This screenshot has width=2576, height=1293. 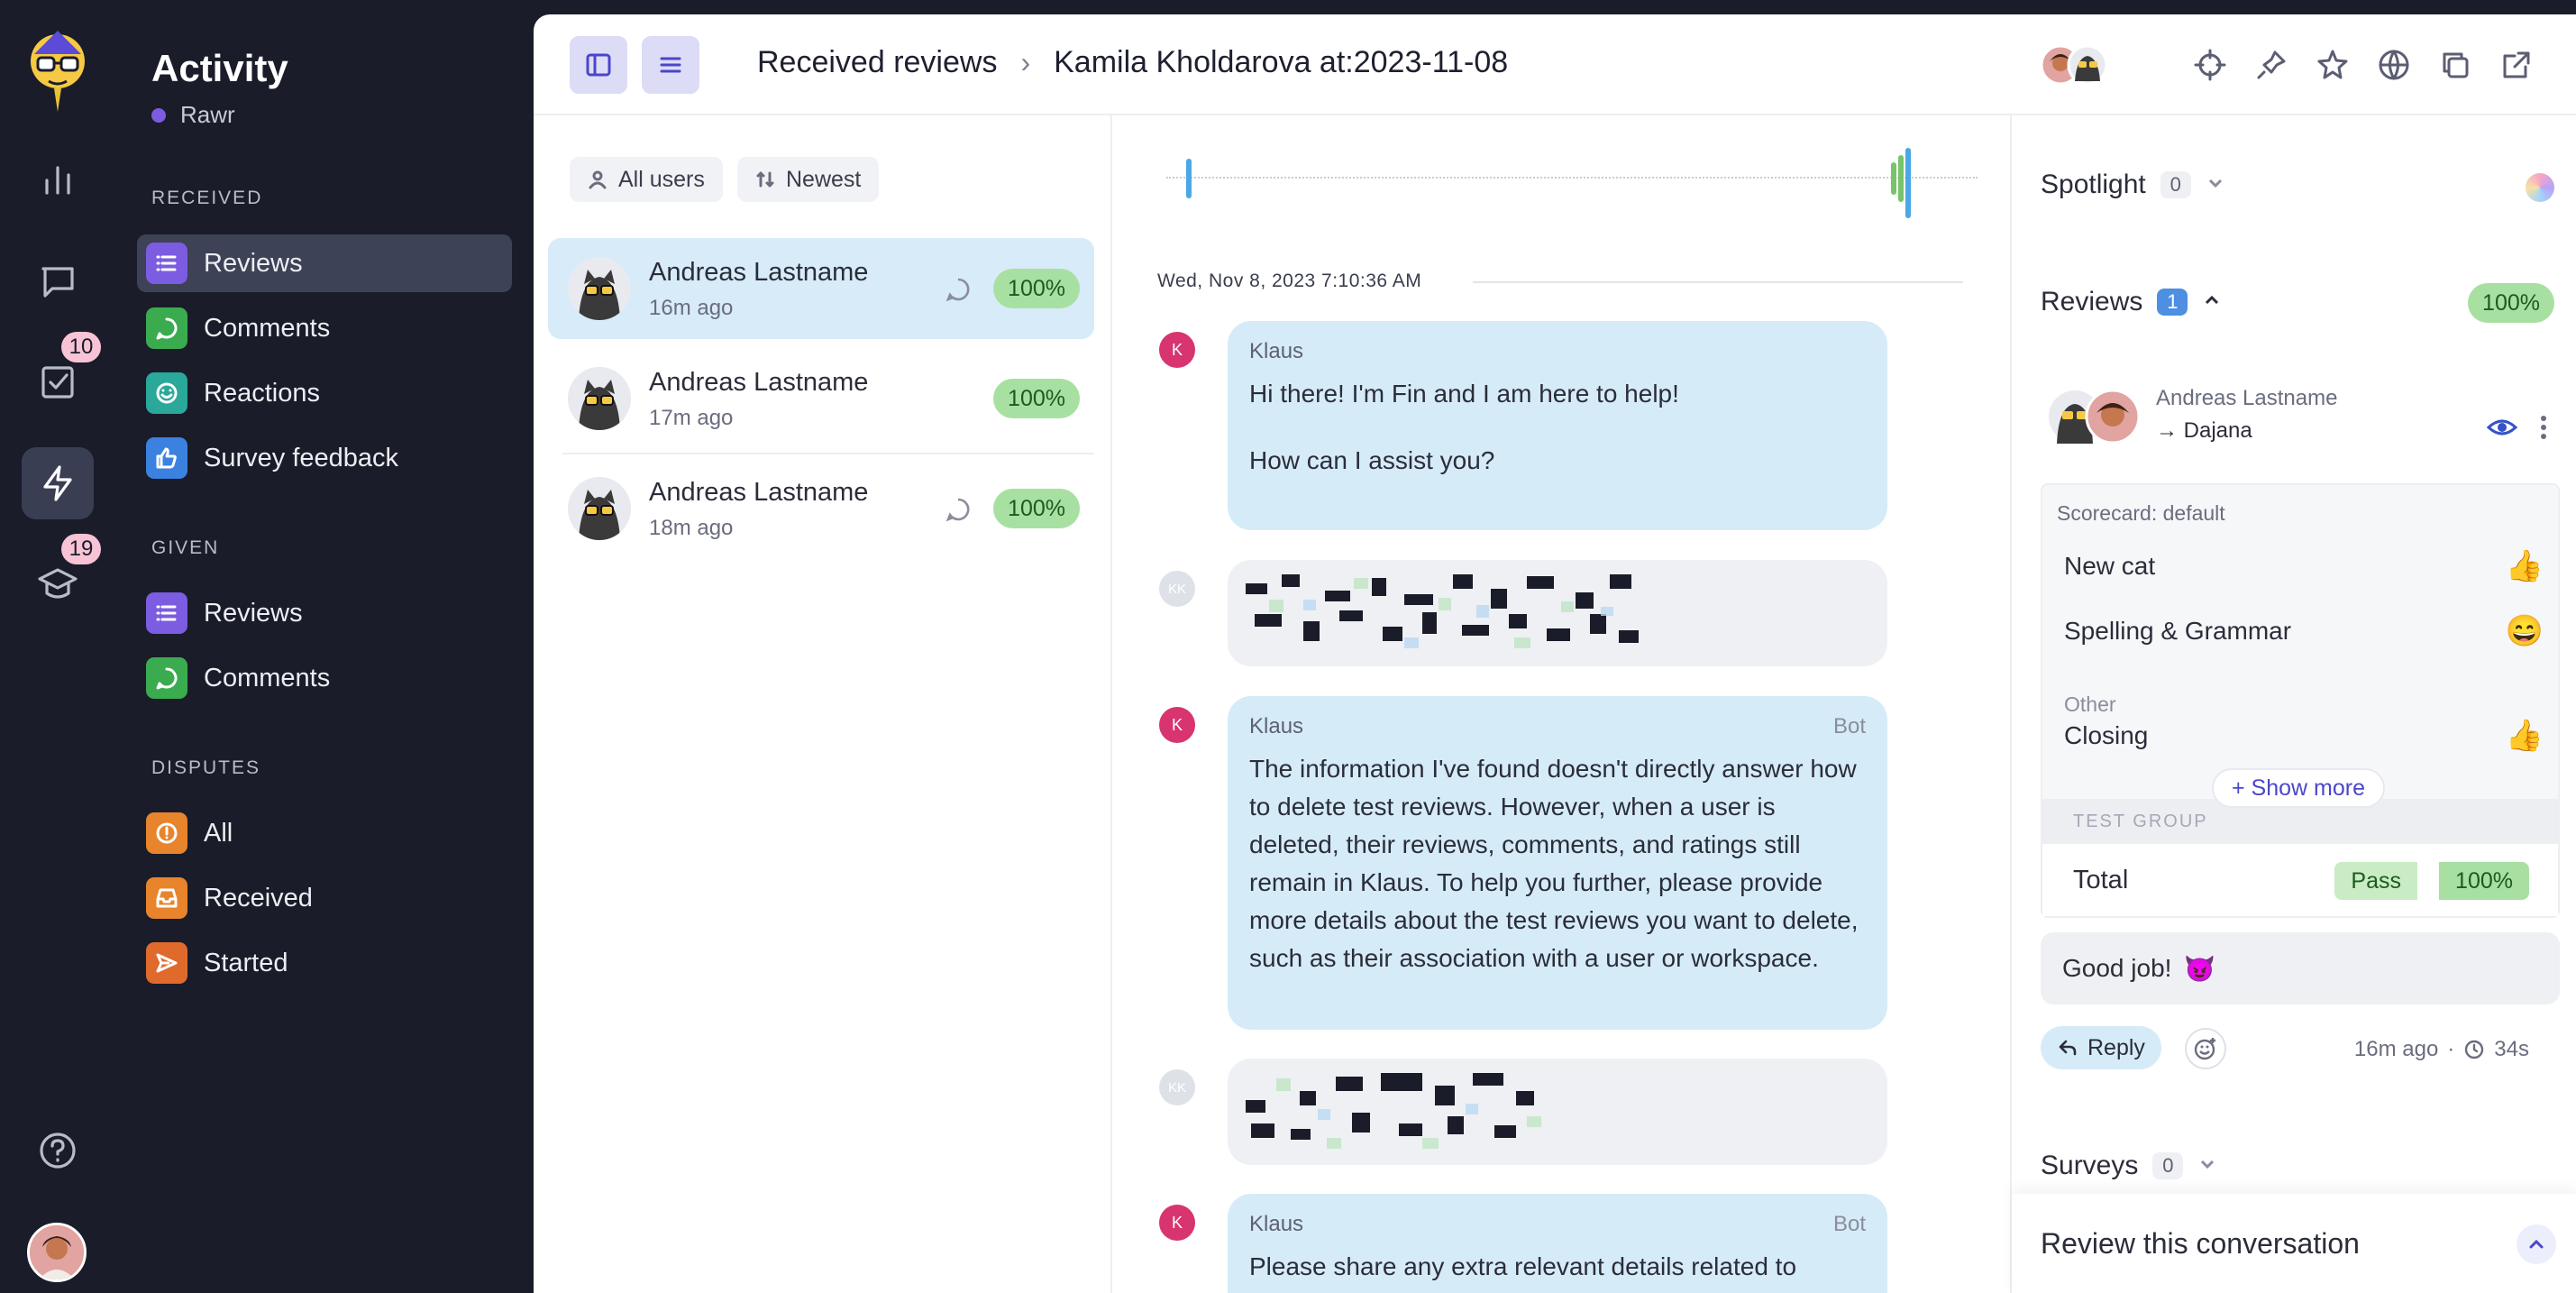 I want to click on other-group-label: Other, so click(x=2090, y=704).